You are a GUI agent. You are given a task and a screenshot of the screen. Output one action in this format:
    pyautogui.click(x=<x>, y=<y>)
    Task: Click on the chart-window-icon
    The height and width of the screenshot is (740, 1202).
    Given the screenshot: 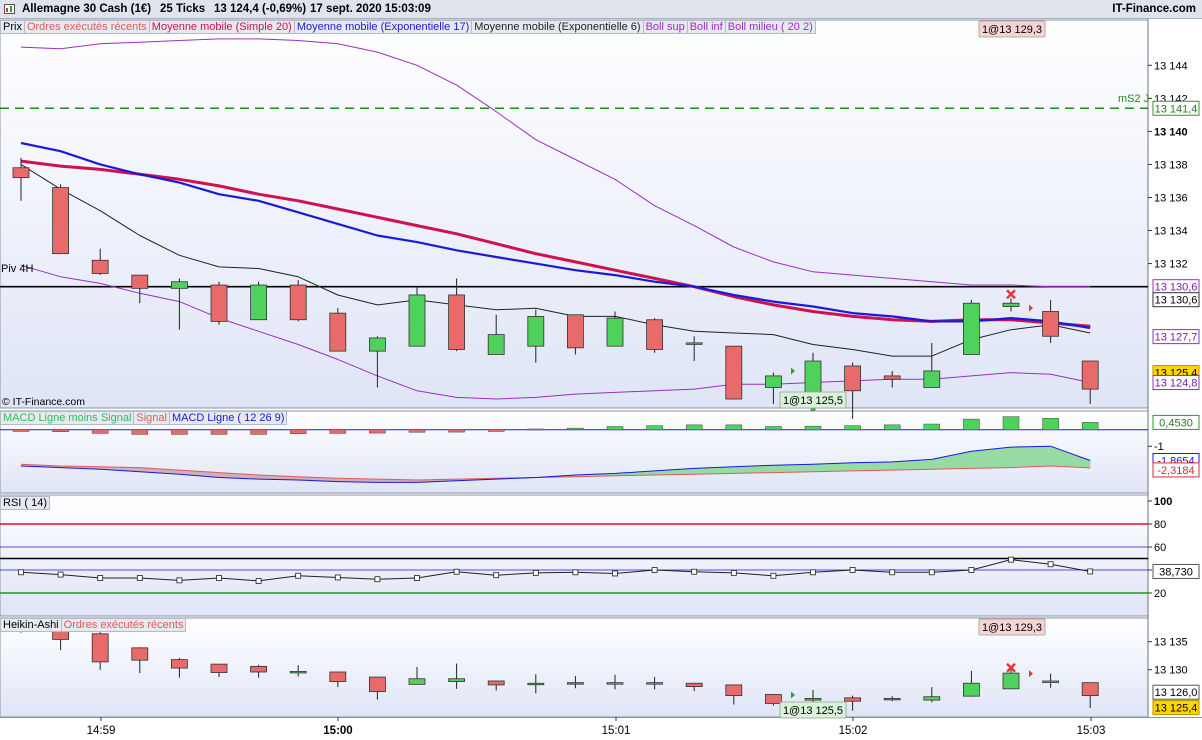 What is the action you would take?
    pyautogui.click(x=9, y=9)
    